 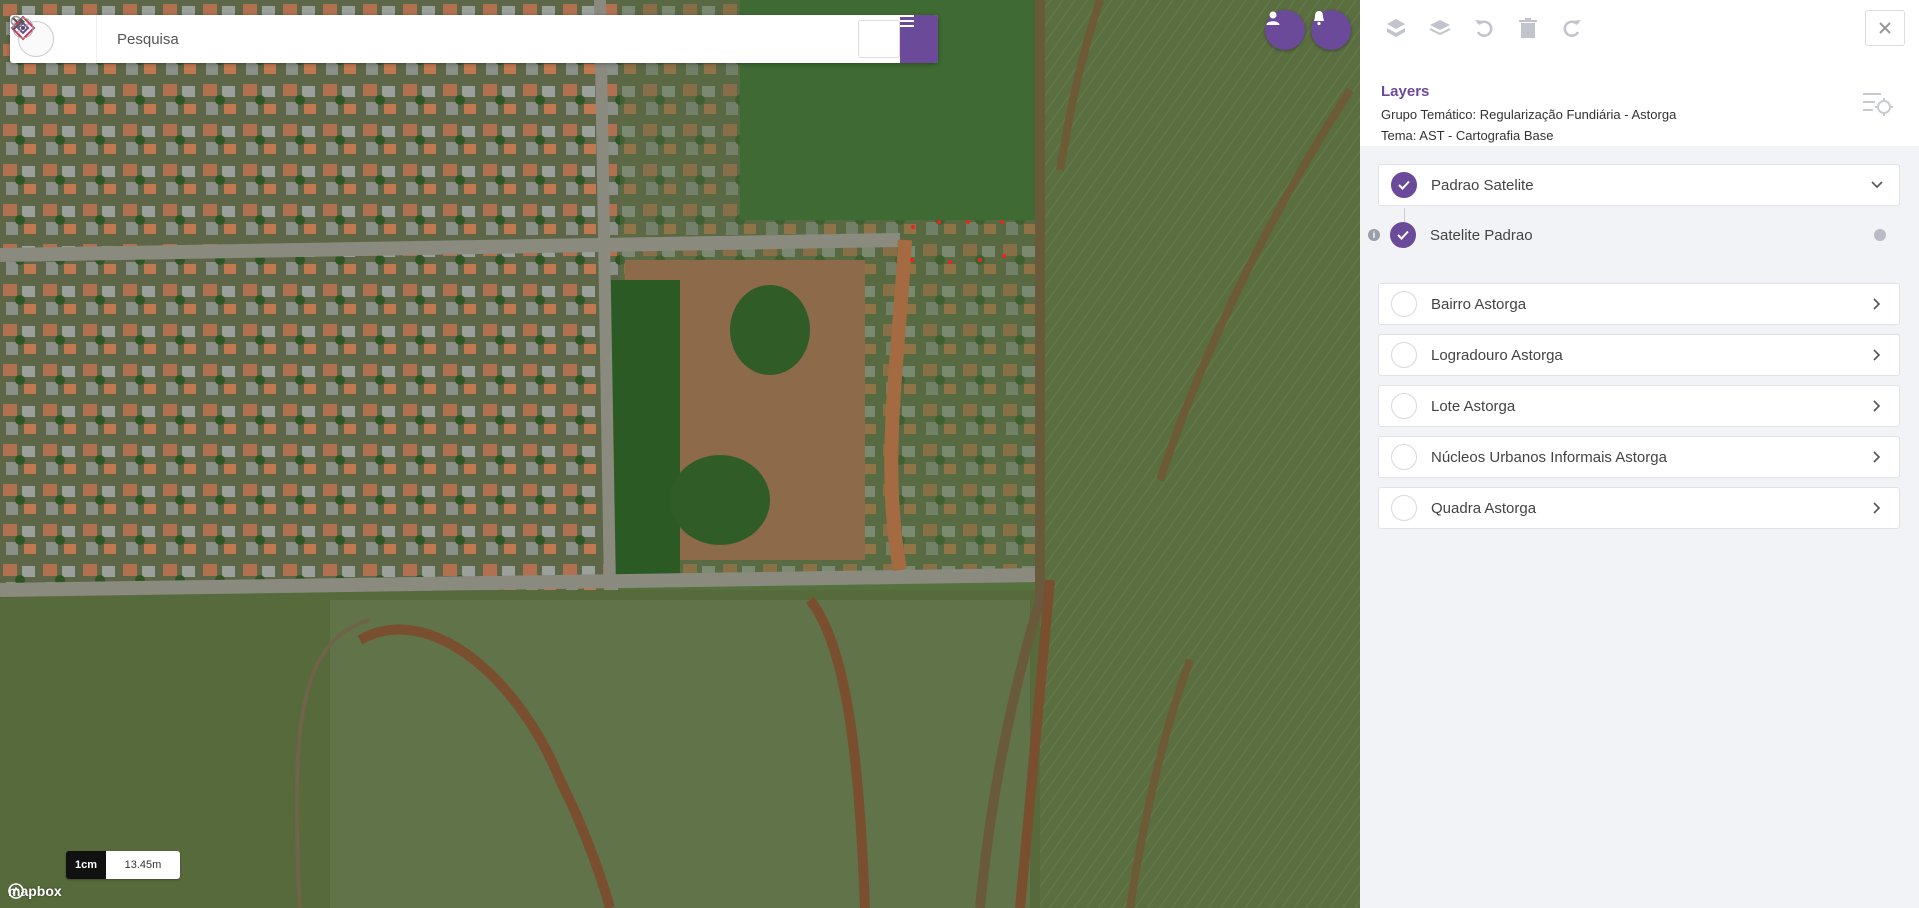 What do you see at coordinates (1405, 91) in the screenshot?
I see `panel-title: Layers` at bounding box center [1405, 91].